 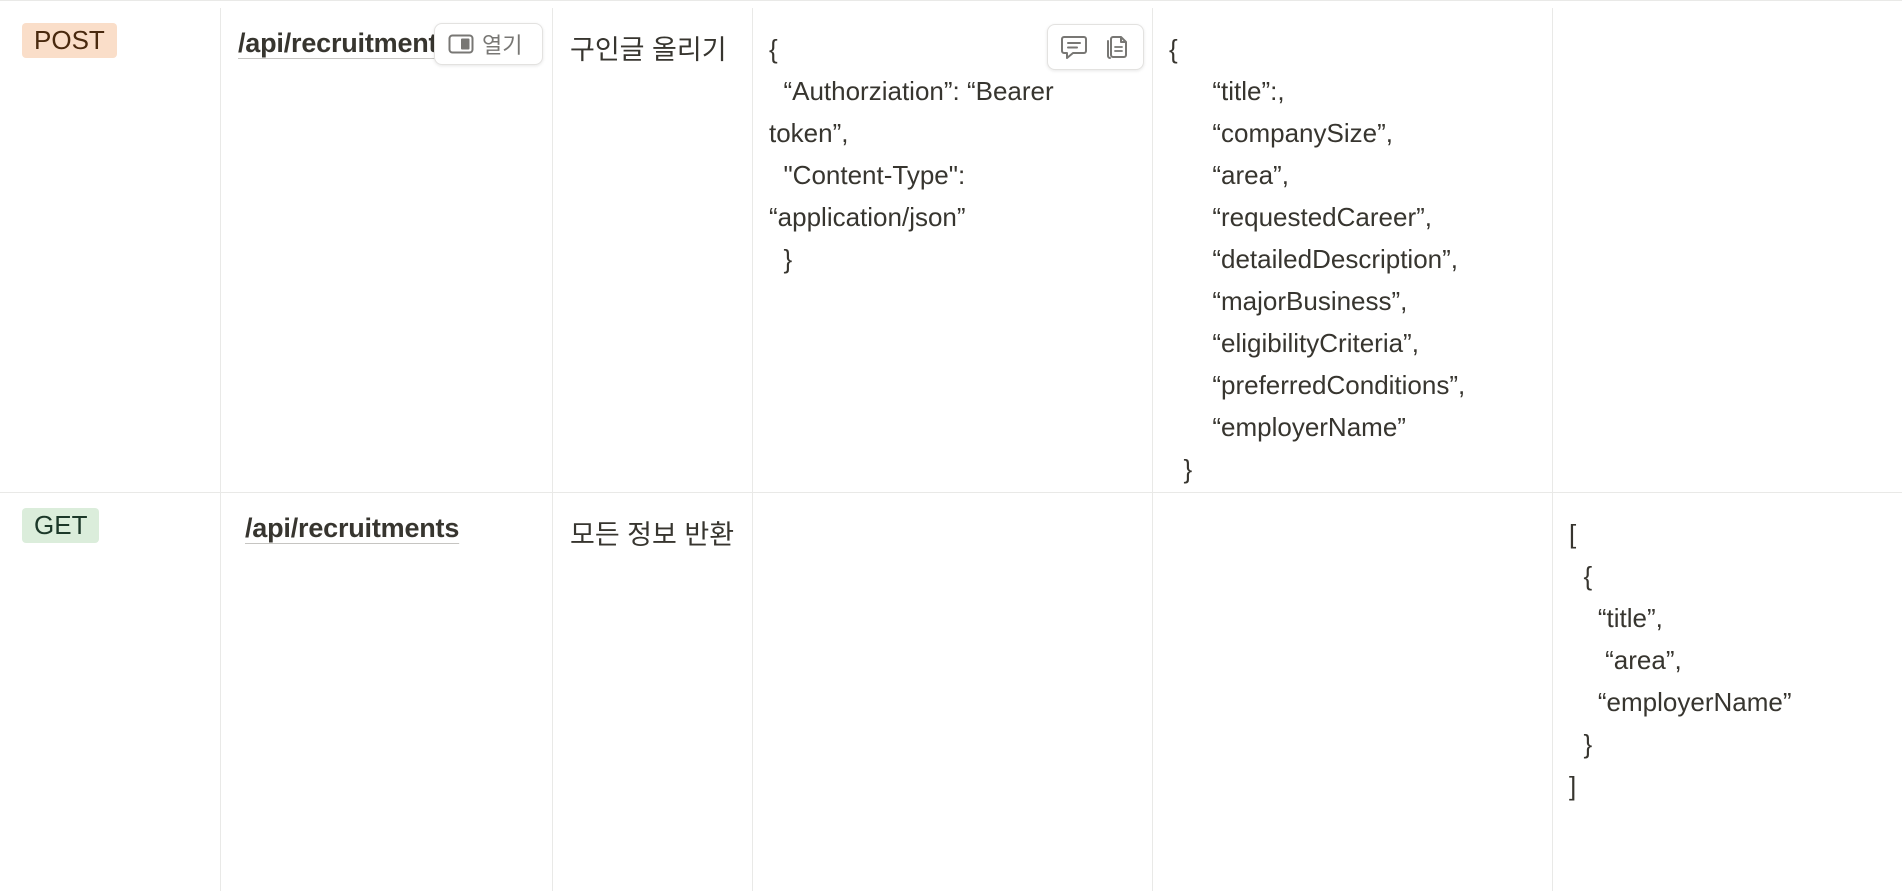 I want to click on response-cell, so click(x=1727, y=250).